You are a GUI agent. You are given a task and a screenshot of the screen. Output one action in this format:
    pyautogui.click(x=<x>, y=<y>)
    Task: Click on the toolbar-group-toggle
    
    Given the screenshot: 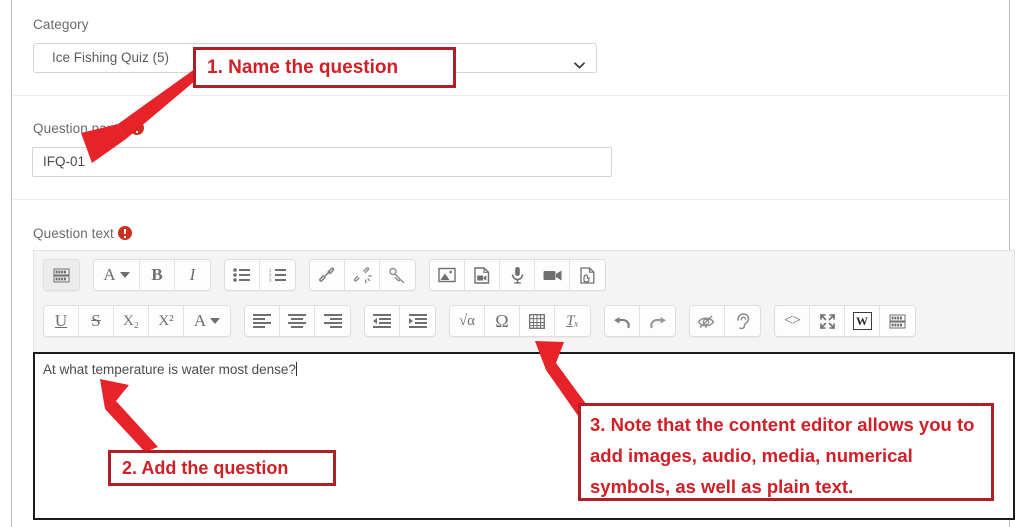 What is the action you would take?
    pyautogui.click(x=61, y=275)
    